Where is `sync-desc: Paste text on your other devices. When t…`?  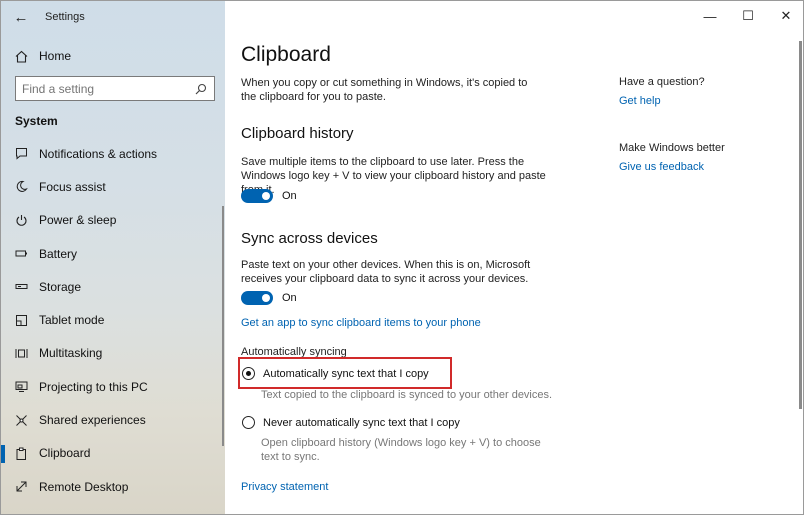 sync-desc: Paste text on your other devices. When t… is located at coordinates (386, 272).